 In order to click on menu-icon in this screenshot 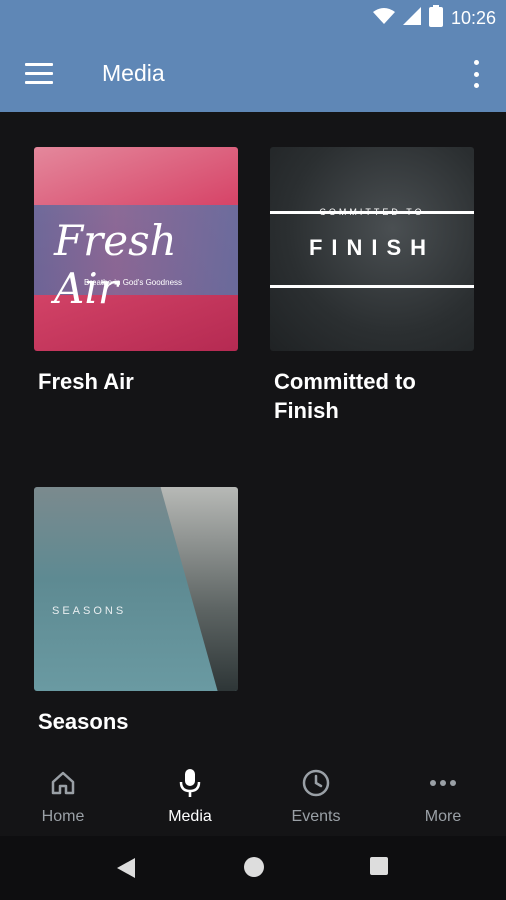, I will do `click(39, 74)`.